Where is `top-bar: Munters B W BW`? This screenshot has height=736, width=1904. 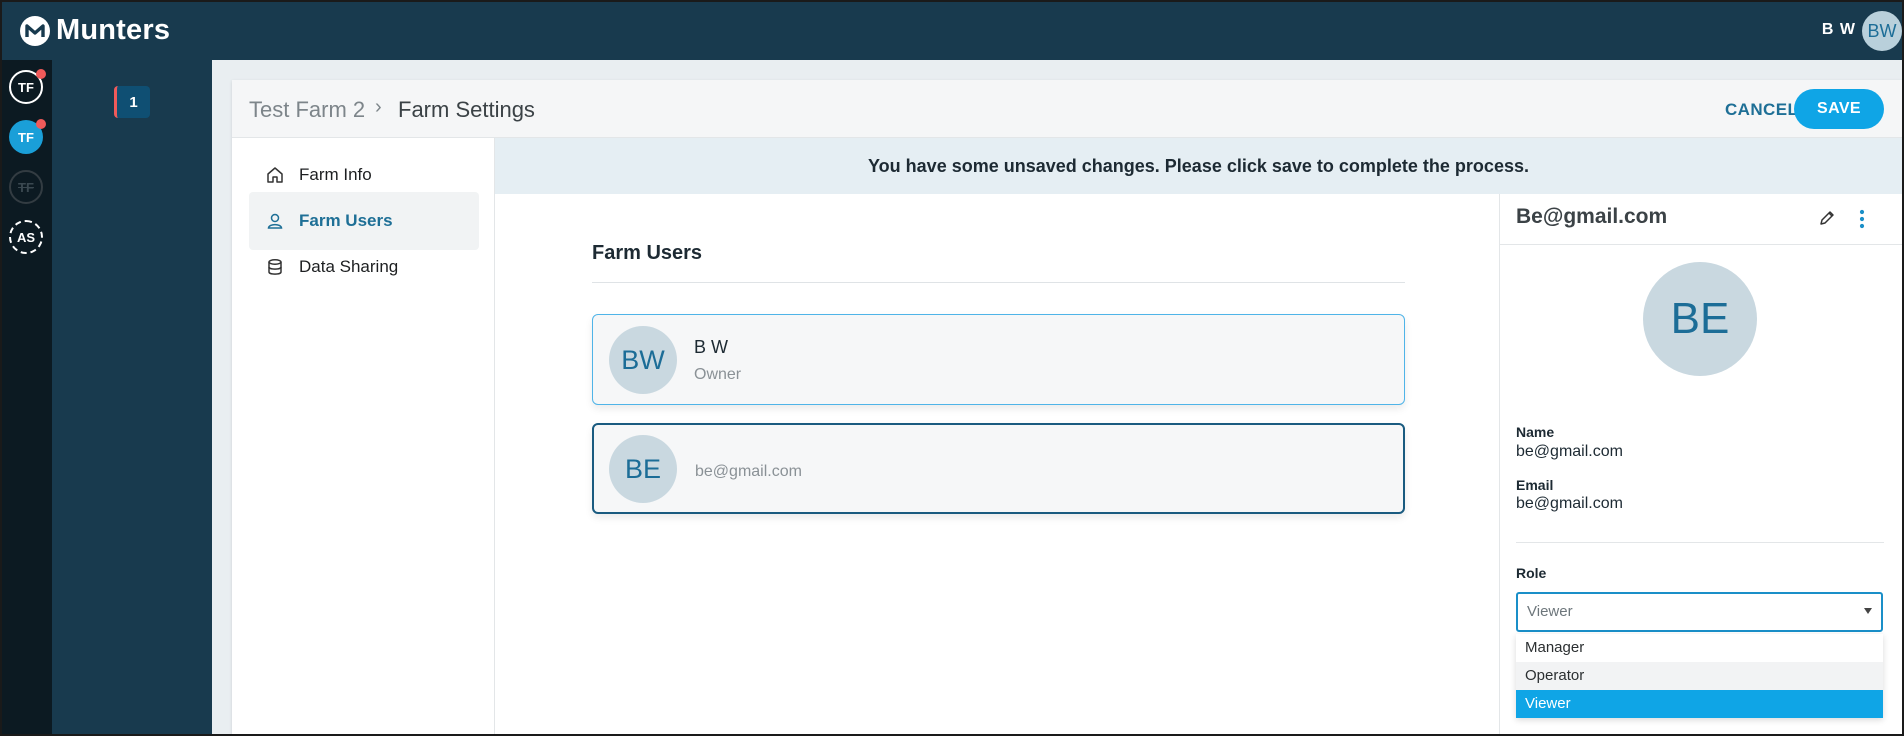 top-bar: Munters B W BW is located at coordinates (952, 31).